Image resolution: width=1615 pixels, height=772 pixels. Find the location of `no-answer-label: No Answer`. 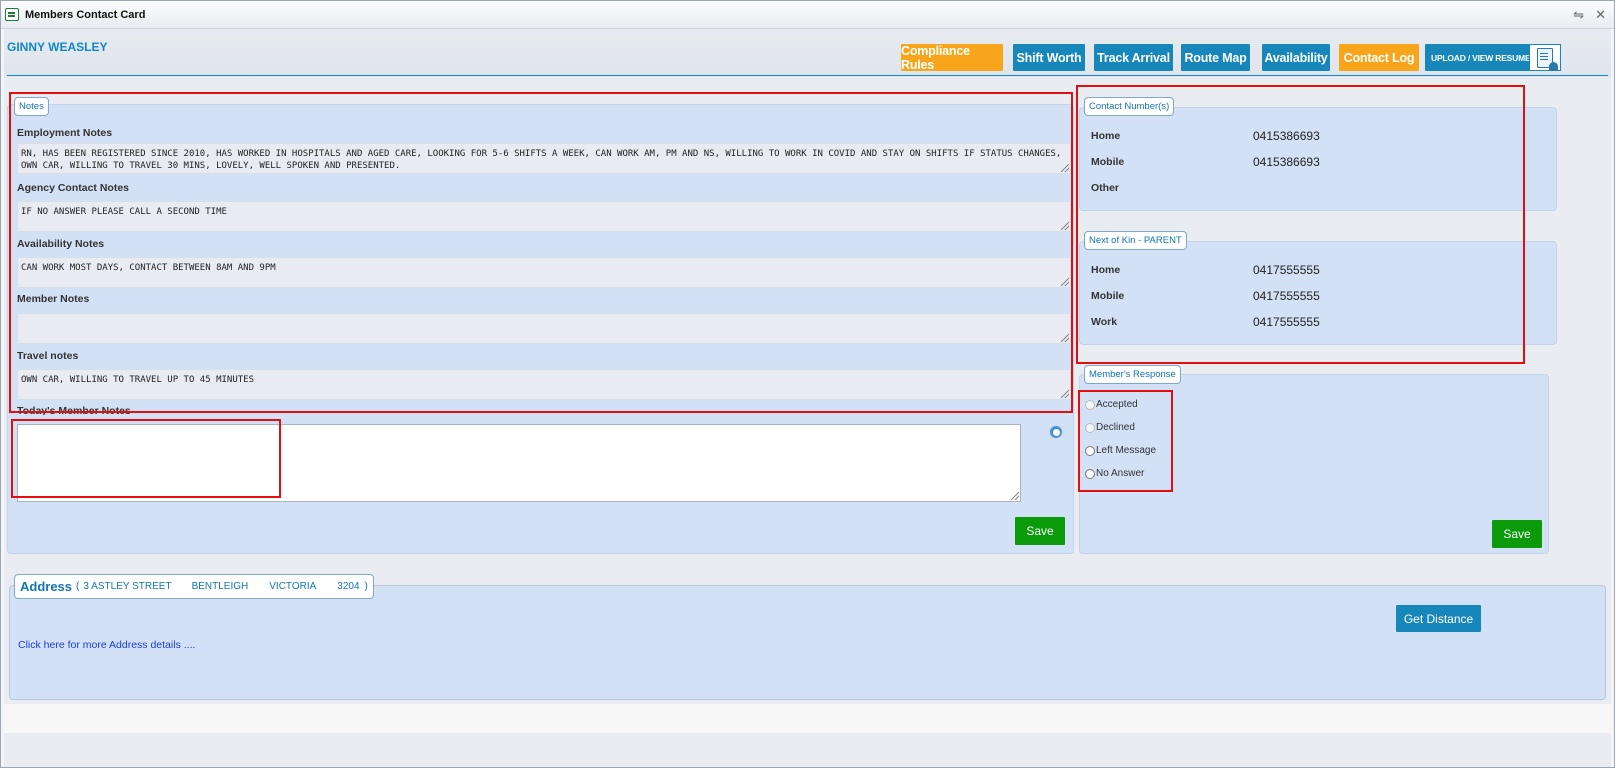

no-answer-label: No Answer is located at coordinates (1120, 473).